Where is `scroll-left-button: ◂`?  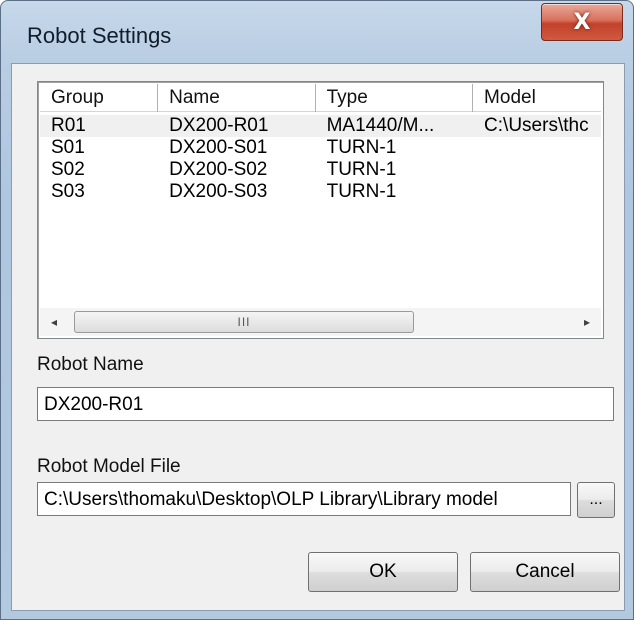
scroll-left-button: ◂ is located at coordinates (54, 322).